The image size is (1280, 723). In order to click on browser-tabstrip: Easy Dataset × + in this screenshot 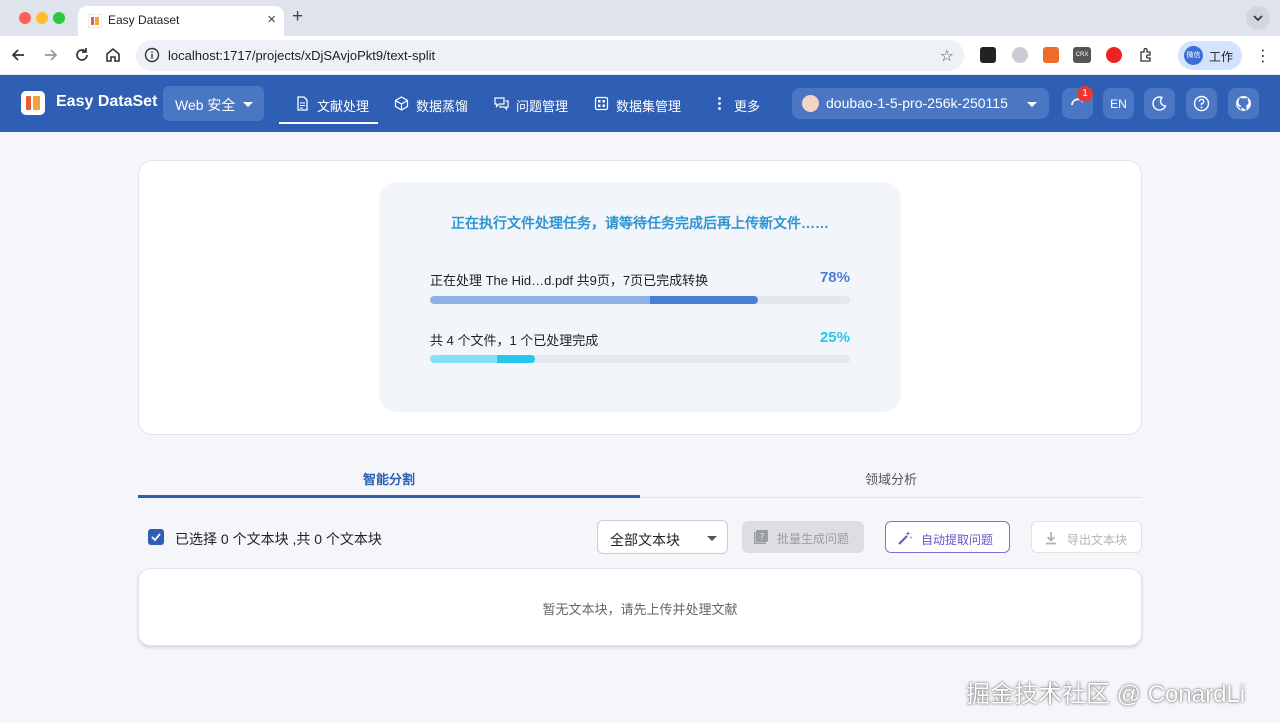, I will do `click(640, 18)`.